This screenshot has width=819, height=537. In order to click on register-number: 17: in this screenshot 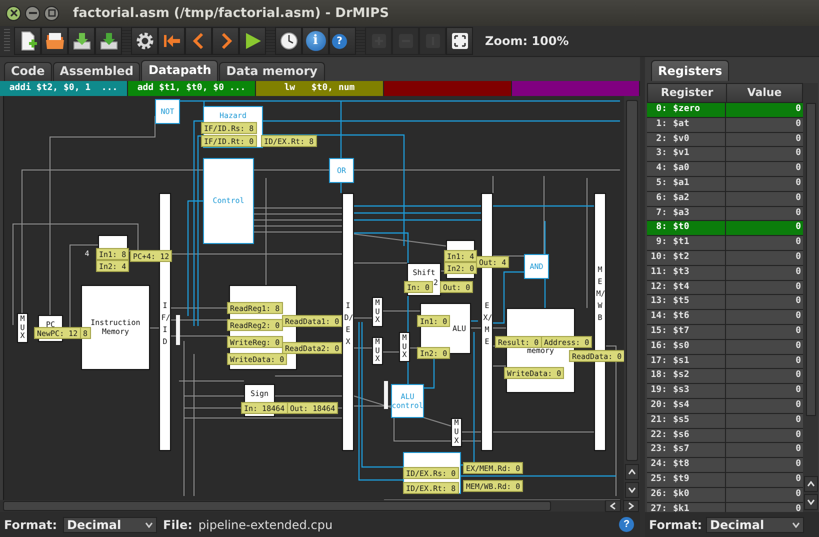, I will do `click(658, 361)`.